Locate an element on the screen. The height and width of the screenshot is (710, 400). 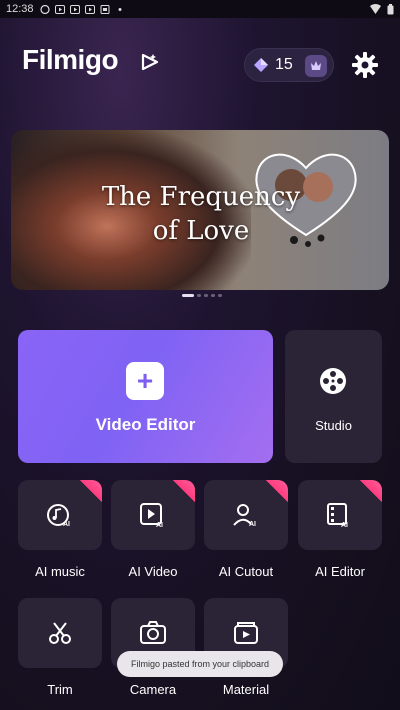
logo-play-icon is located at coordinates (150, 62).